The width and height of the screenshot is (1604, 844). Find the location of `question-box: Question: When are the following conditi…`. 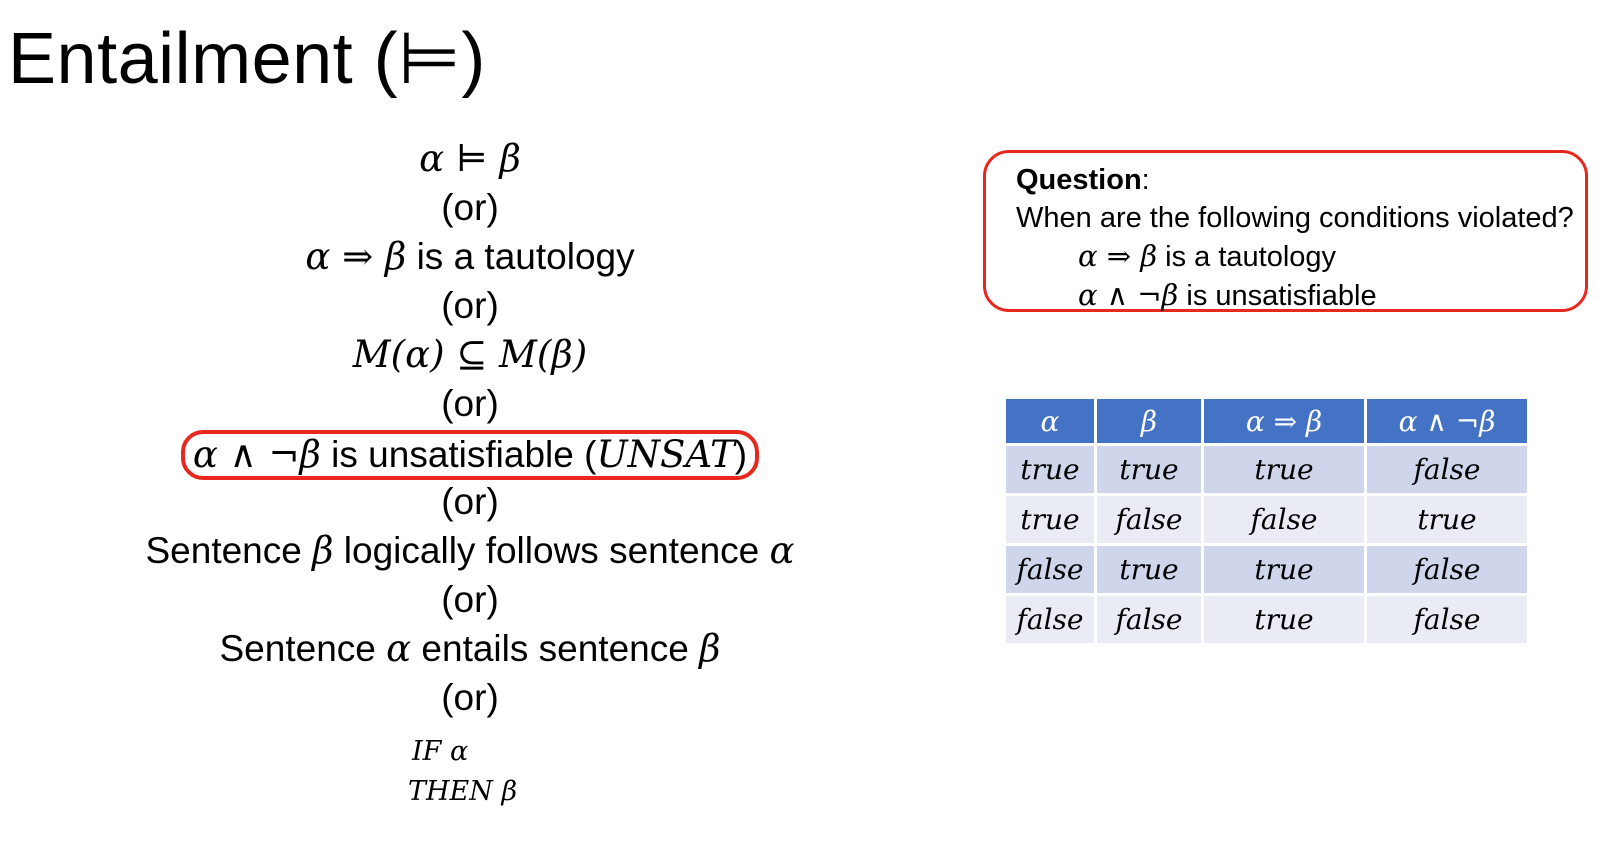

question-box: Question: When are the following conditi… is located at coordinates (1285, 231).